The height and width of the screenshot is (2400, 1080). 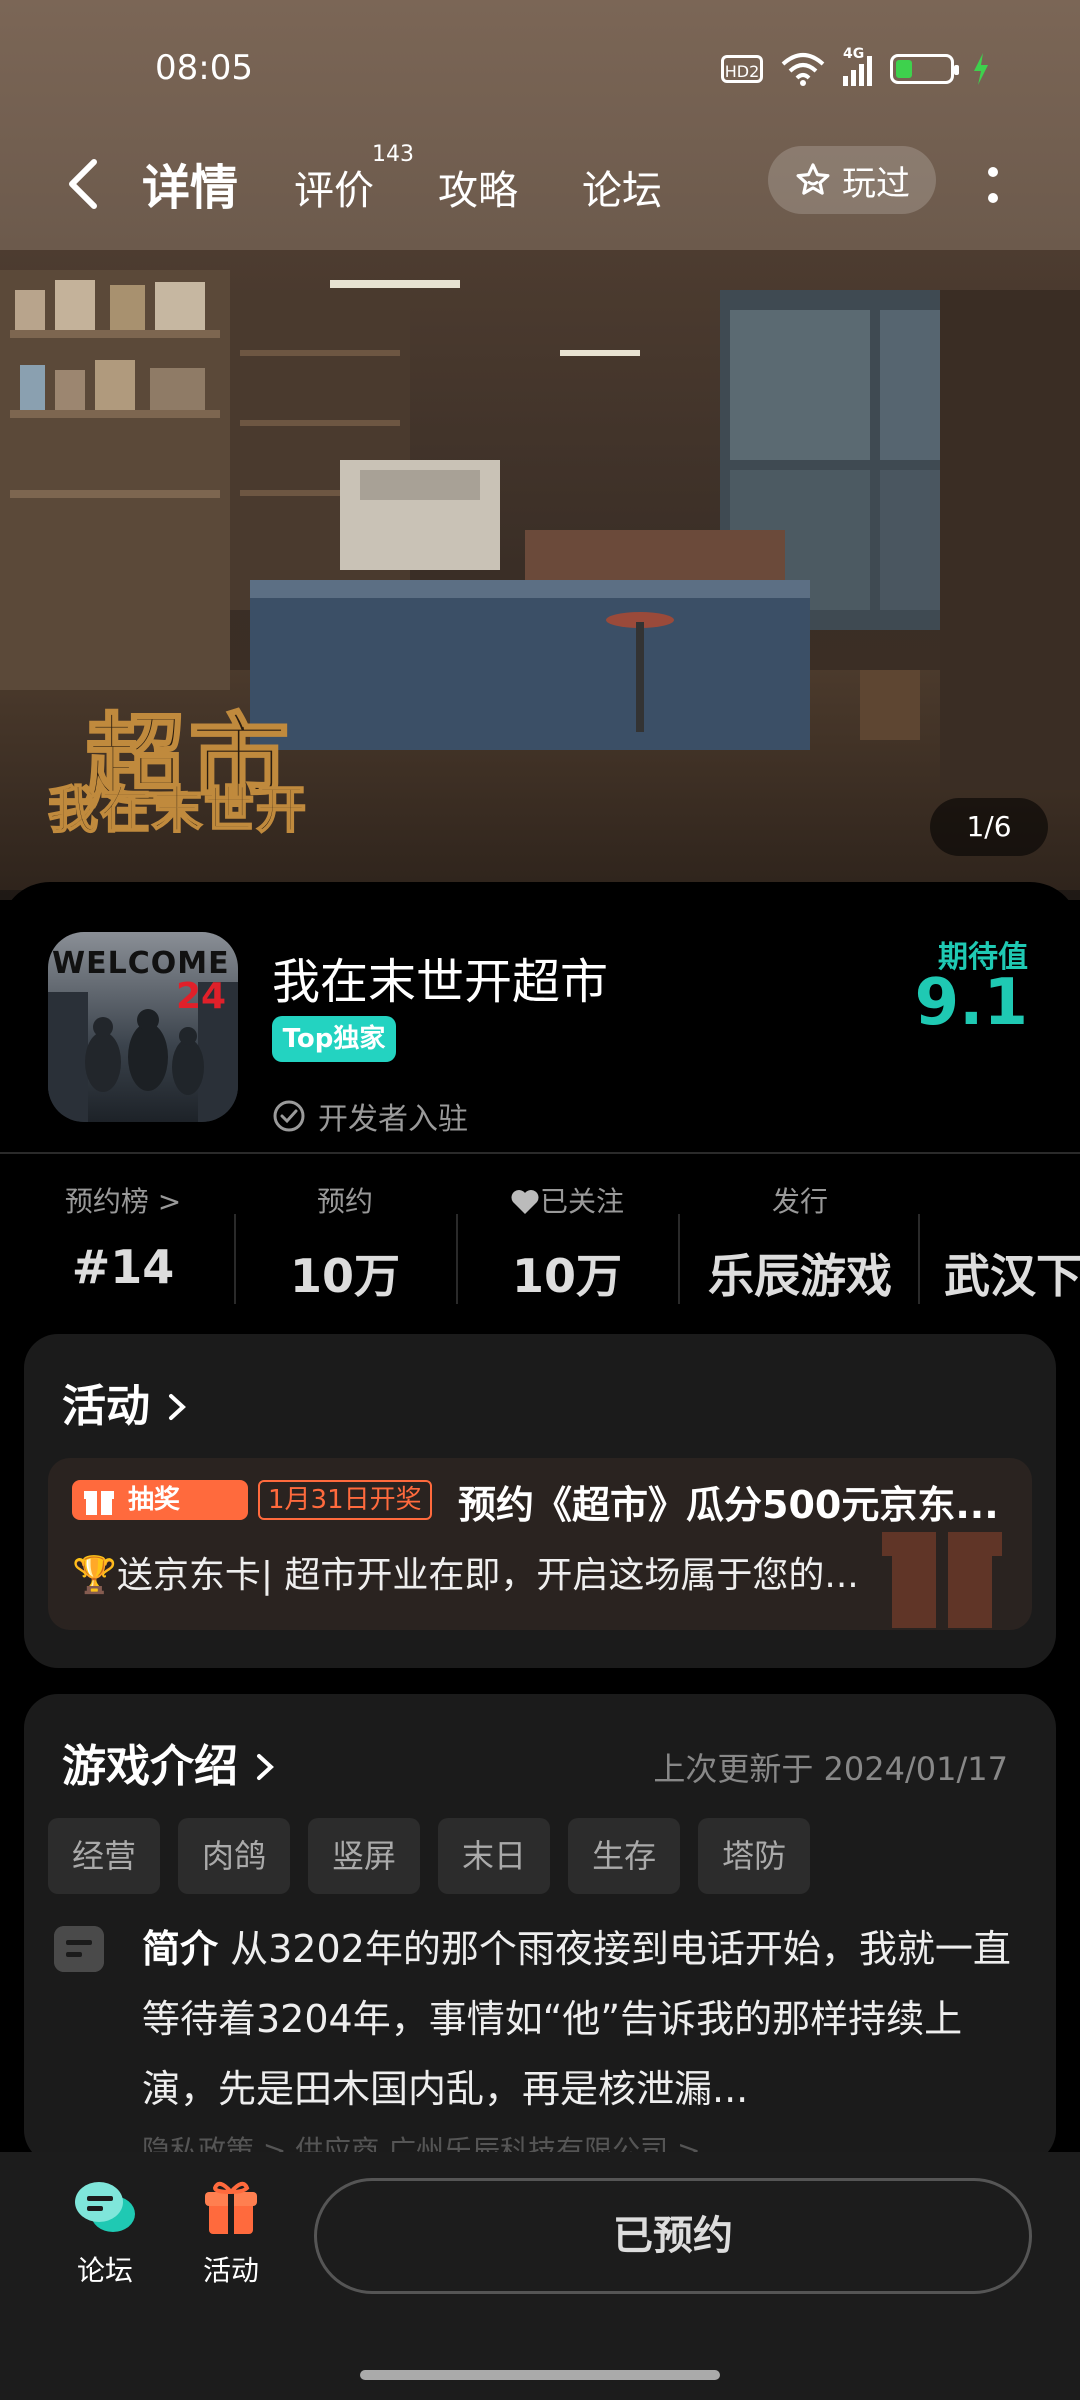 I want to click on game-icon: WELCOME 24, so click(x=143, y=1027).